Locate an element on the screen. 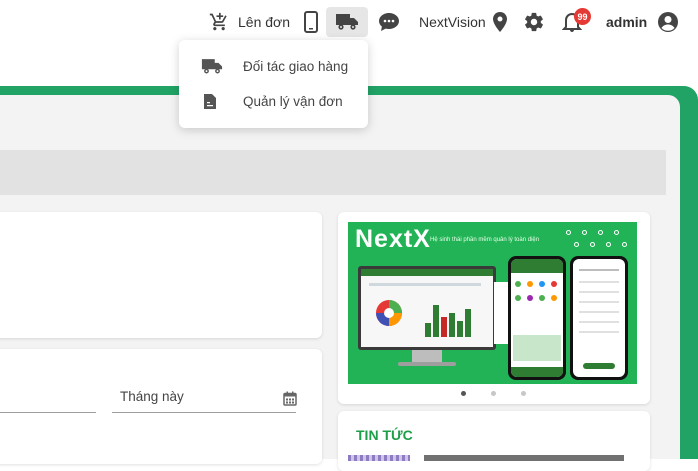 This screenshot has width=698, height=471. menu-item-shipping-partners: Đối tác giao hàng is located at coordinates (273, 66).